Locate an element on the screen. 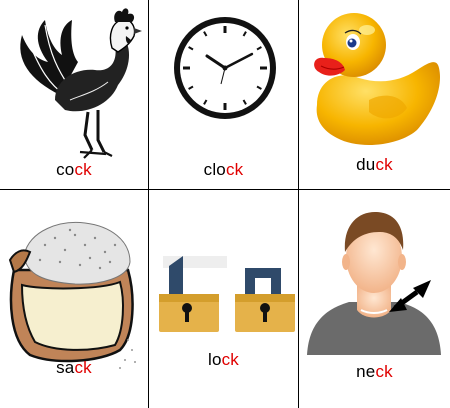 The width and height of the screenshot is (450, 408). word-duck: duck is located at coordinates (374, 165).